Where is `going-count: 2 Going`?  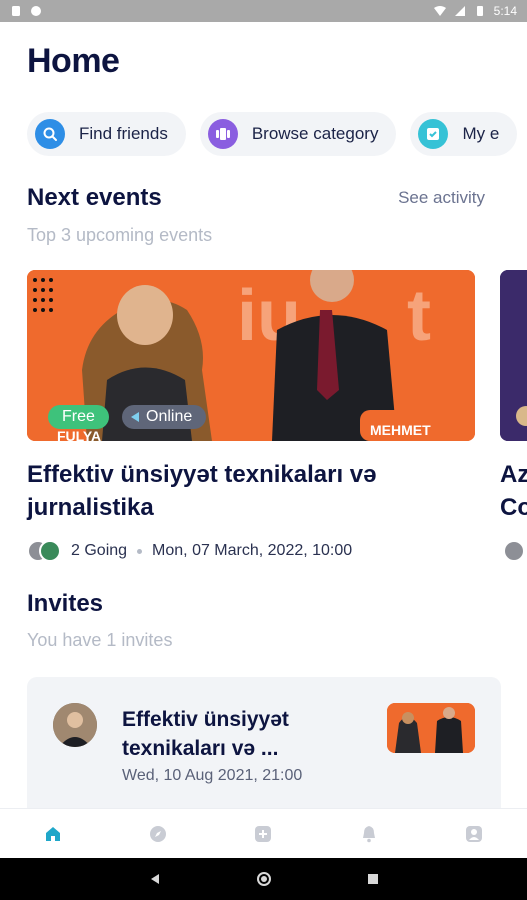
going-count: 2 Going is located at coordinates (99, 550).